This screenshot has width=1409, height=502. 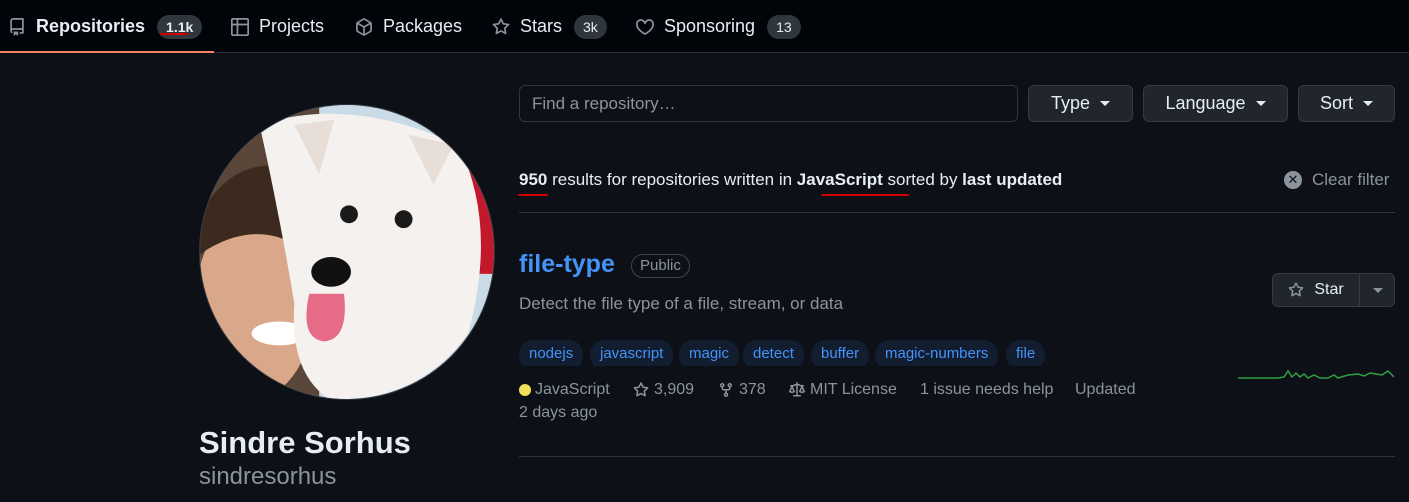 I want to click on tab-label: Repositories, so click(x=91, y=26).